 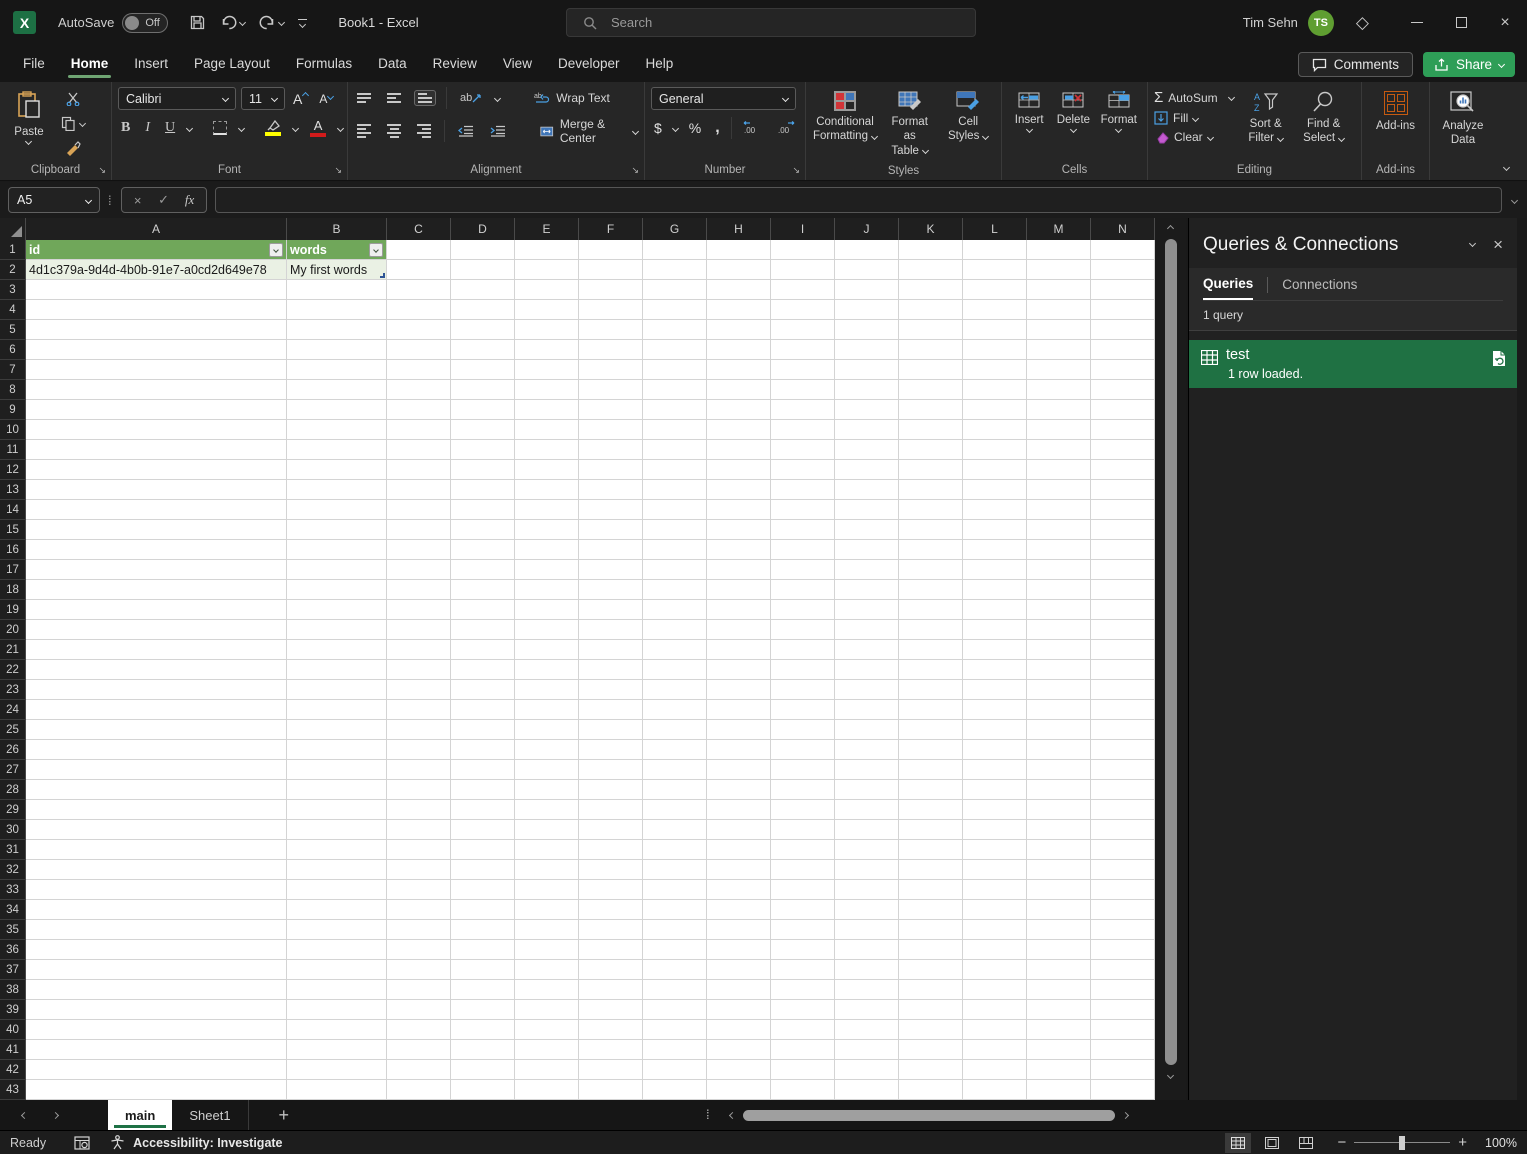 What do you see at coordinates (611, 990) in the screenshot?
I see `cell-F38` at bounding box center [611, 990].